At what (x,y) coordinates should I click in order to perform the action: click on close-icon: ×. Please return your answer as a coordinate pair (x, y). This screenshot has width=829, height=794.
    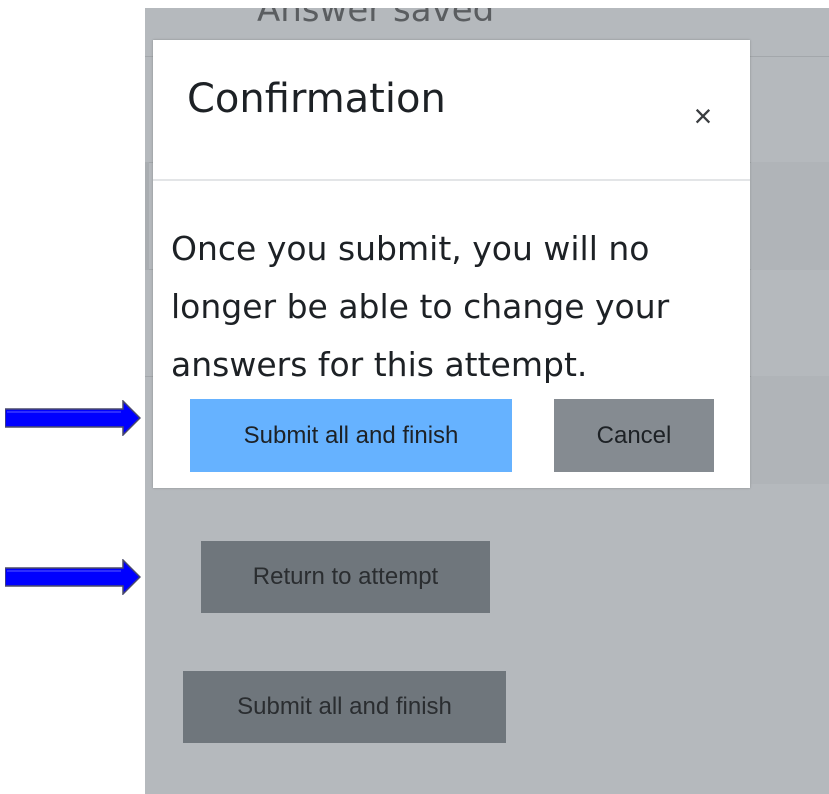
    Looking at the image, I should click on (703, 116).